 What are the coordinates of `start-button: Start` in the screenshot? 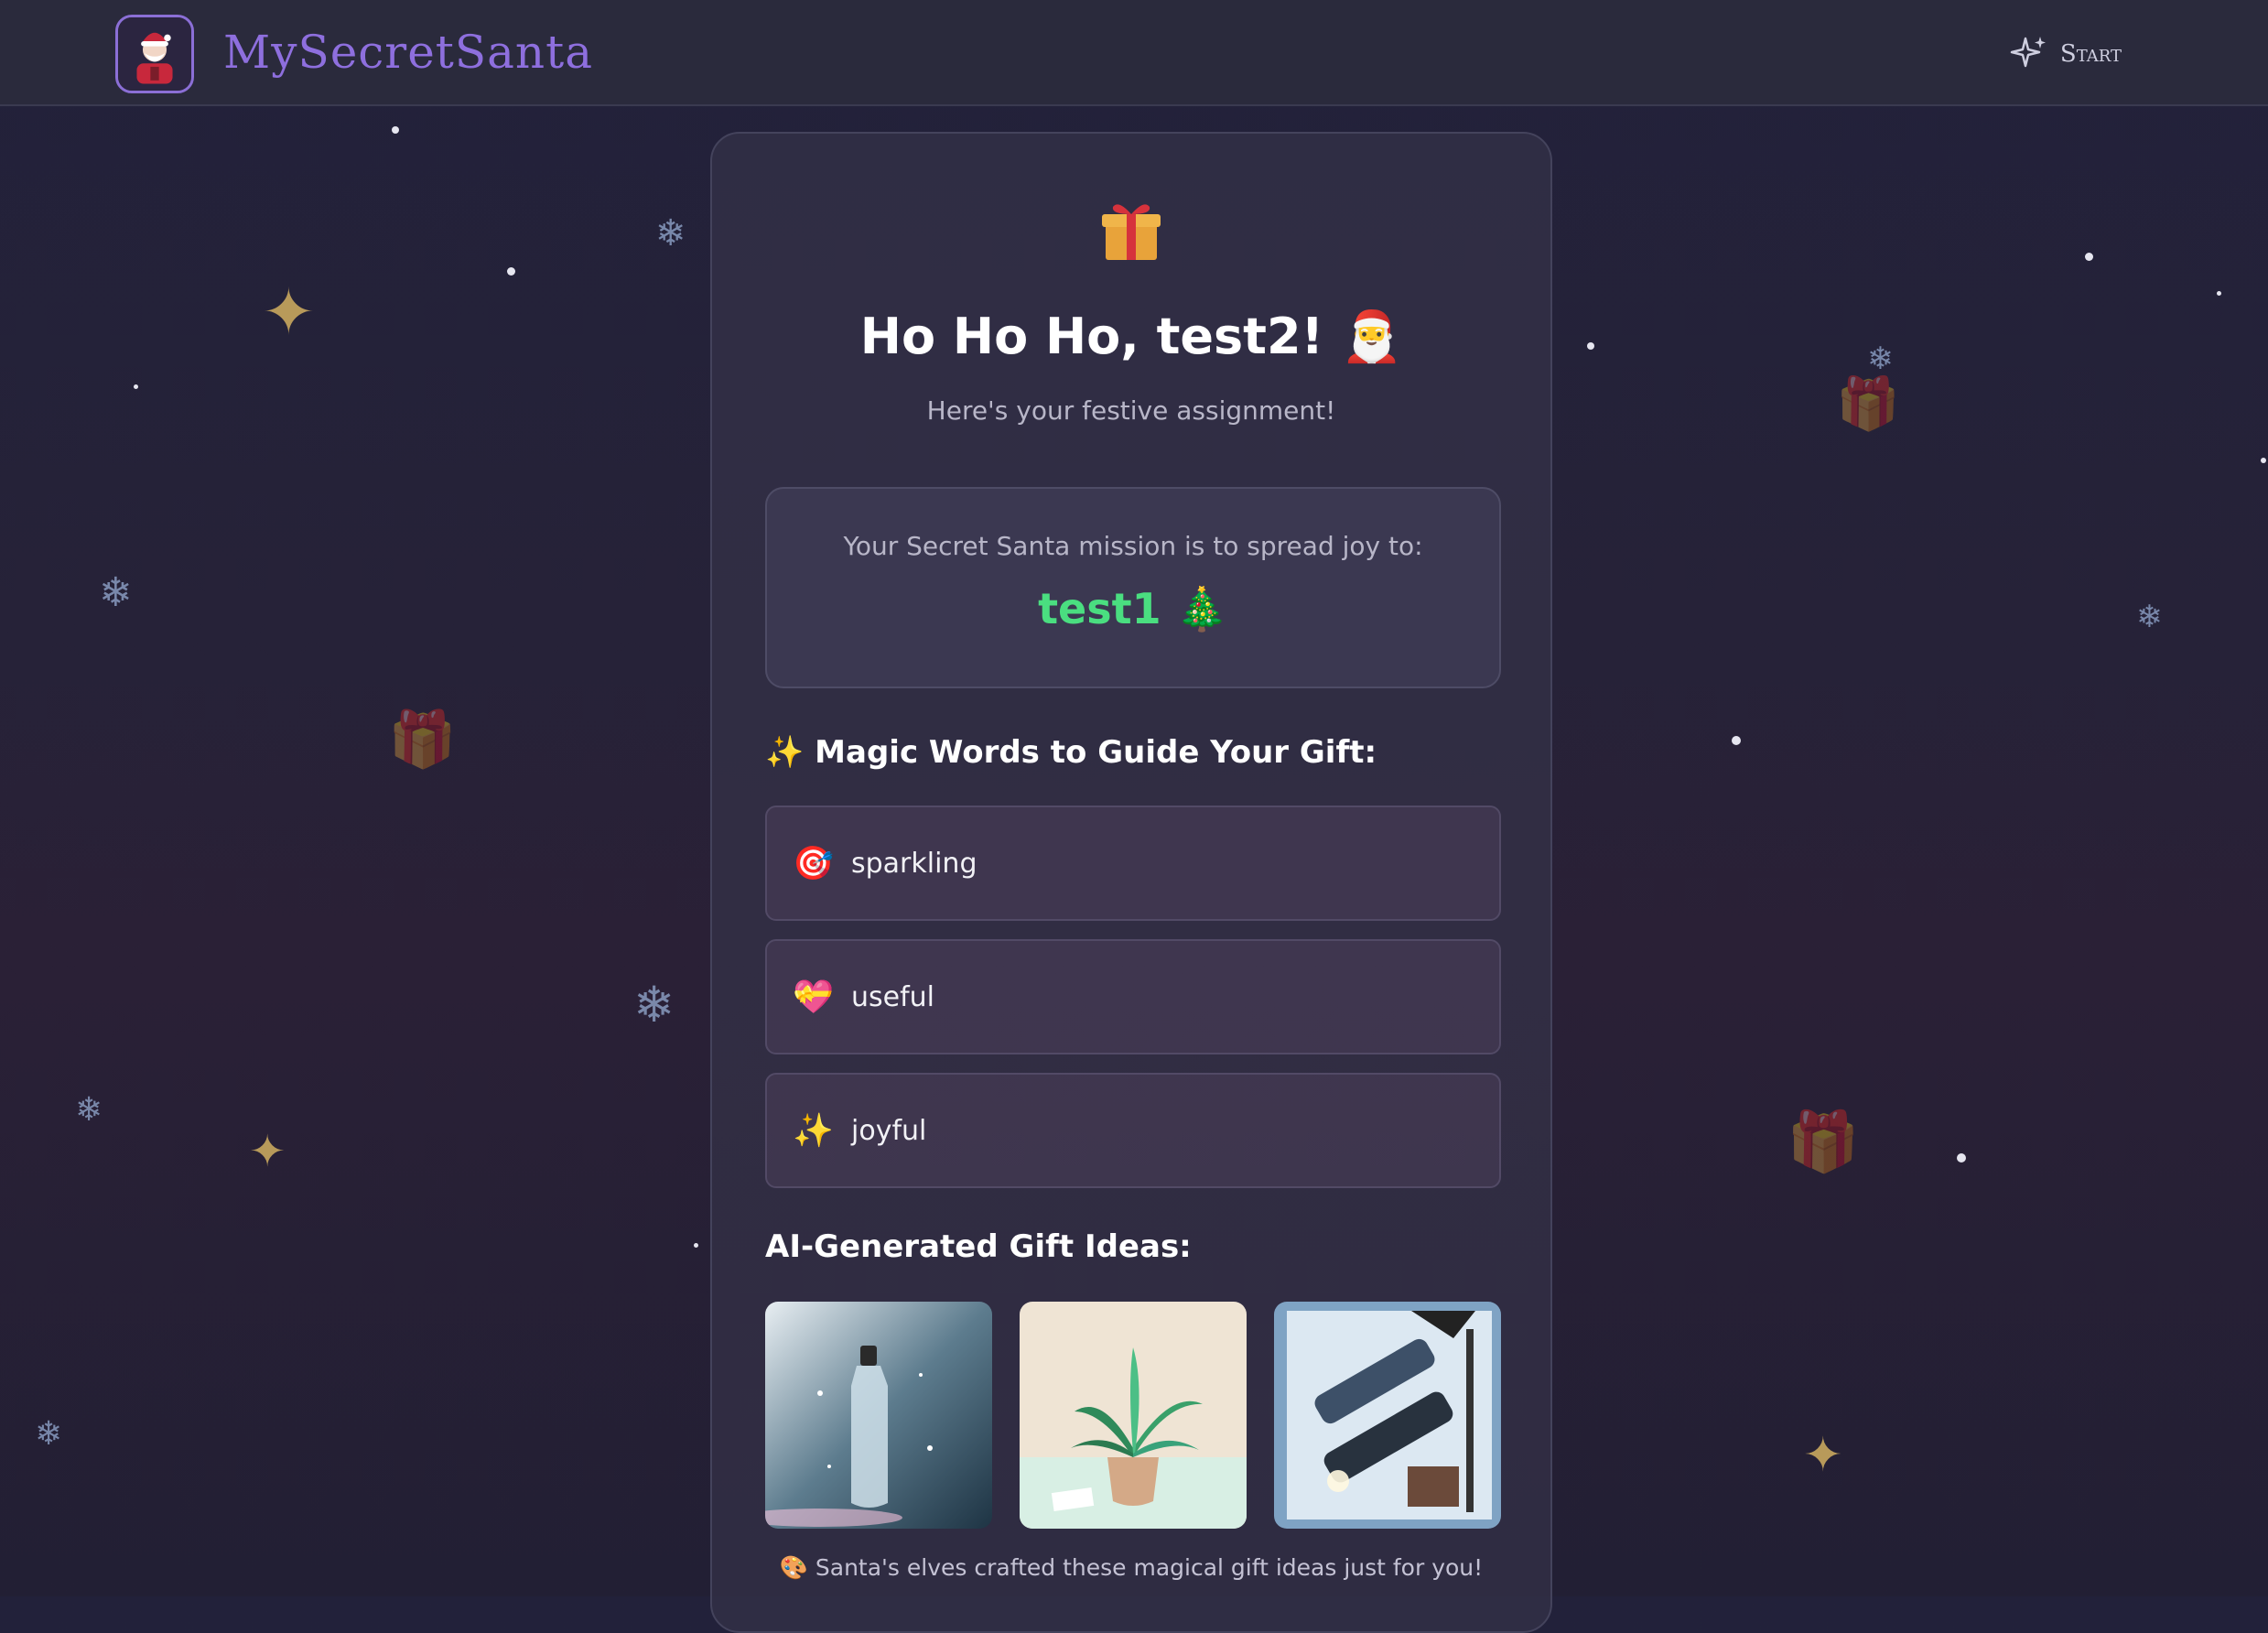 It's located at (2065, 54).